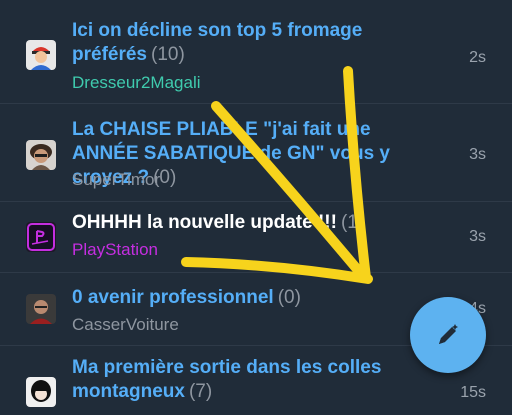  Describe the element at coordinates (352, 222) in the screenshot. I see `reply-count: (1)` at that location.